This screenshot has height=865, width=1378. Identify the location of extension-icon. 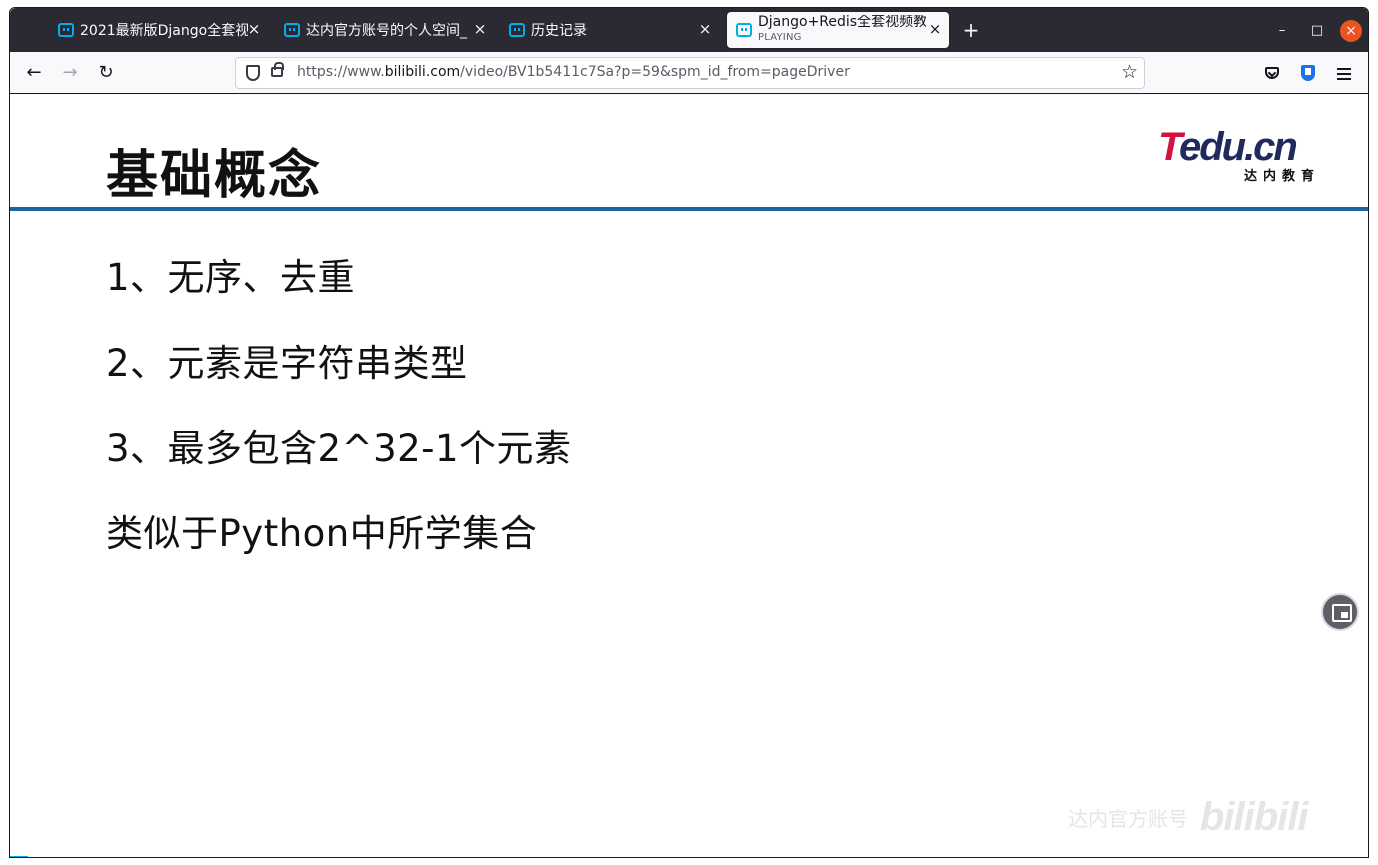
(1308, 73).